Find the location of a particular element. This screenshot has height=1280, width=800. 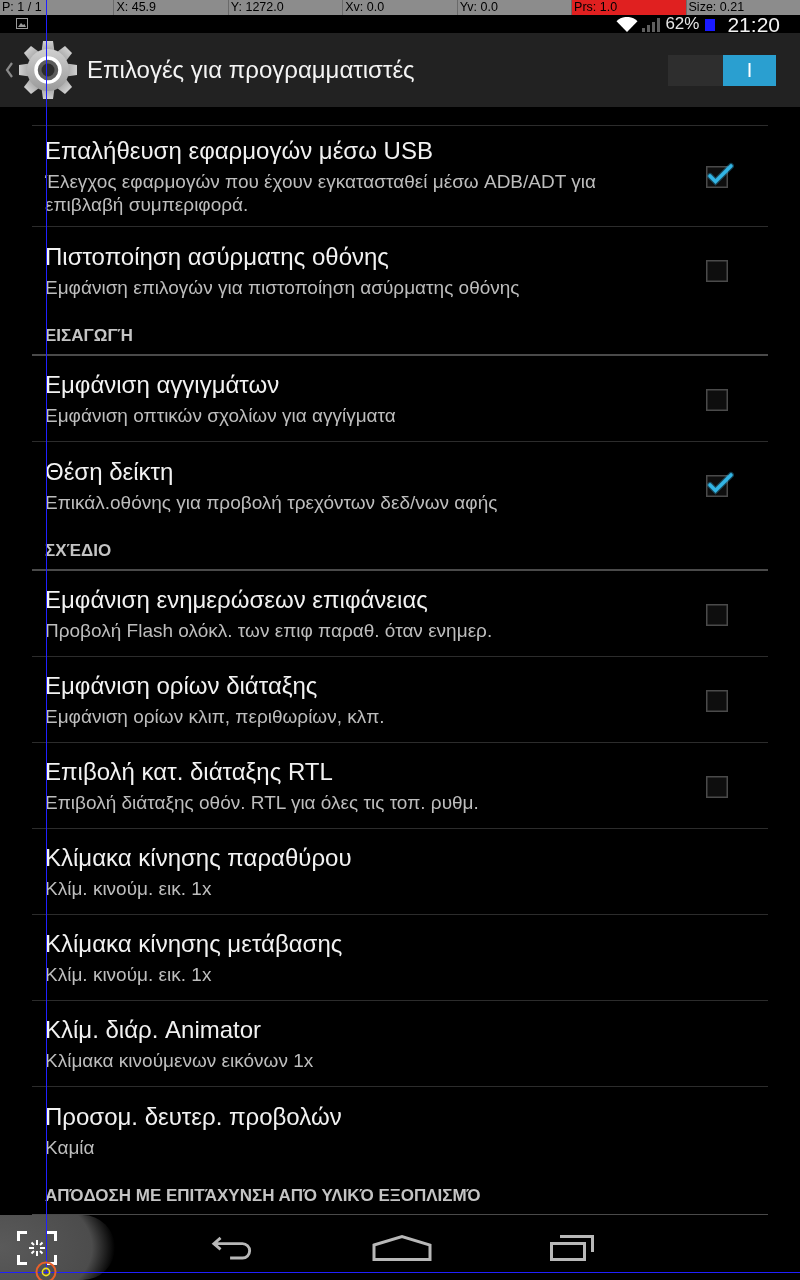

setting-summary: Επικάλ.οθόνης για προβολή τρεχόντων δεδ/νων αφής is located at coordinates (271, 502).